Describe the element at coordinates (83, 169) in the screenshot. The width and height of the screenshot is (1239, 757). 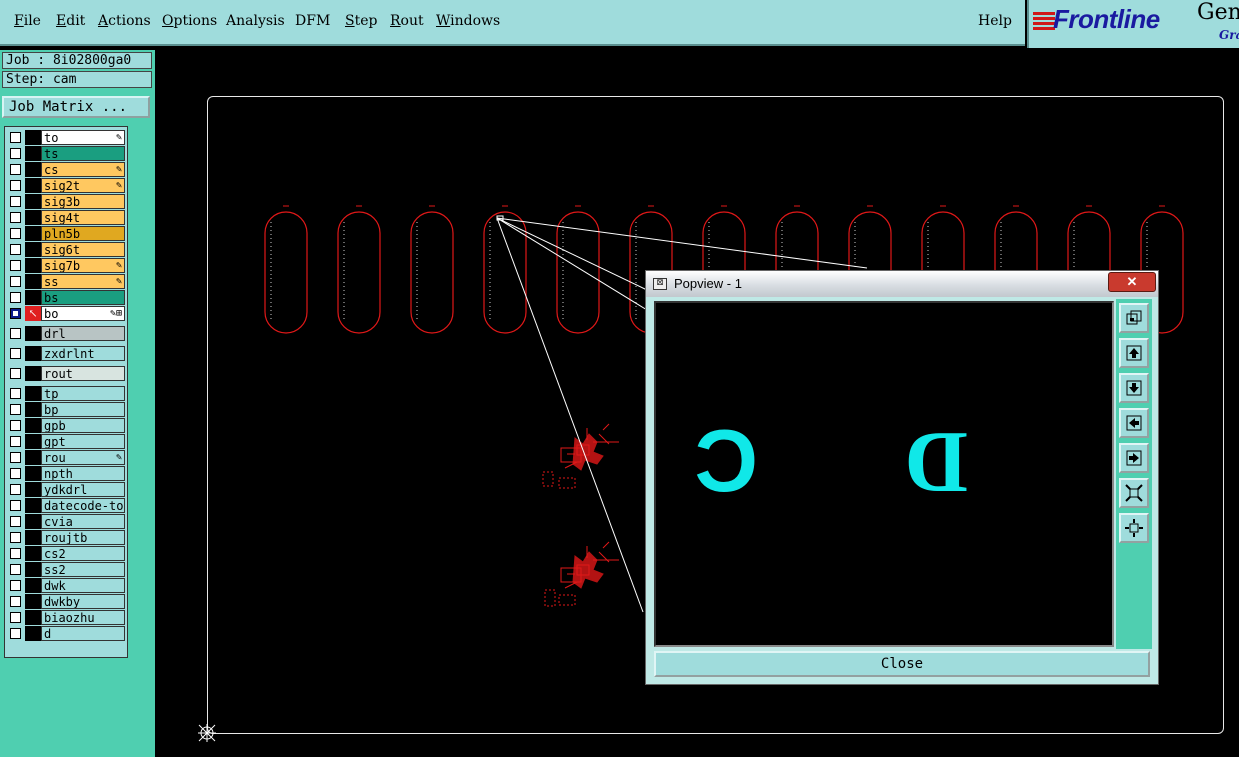
I see `layer-name: cs ✎` at that location.